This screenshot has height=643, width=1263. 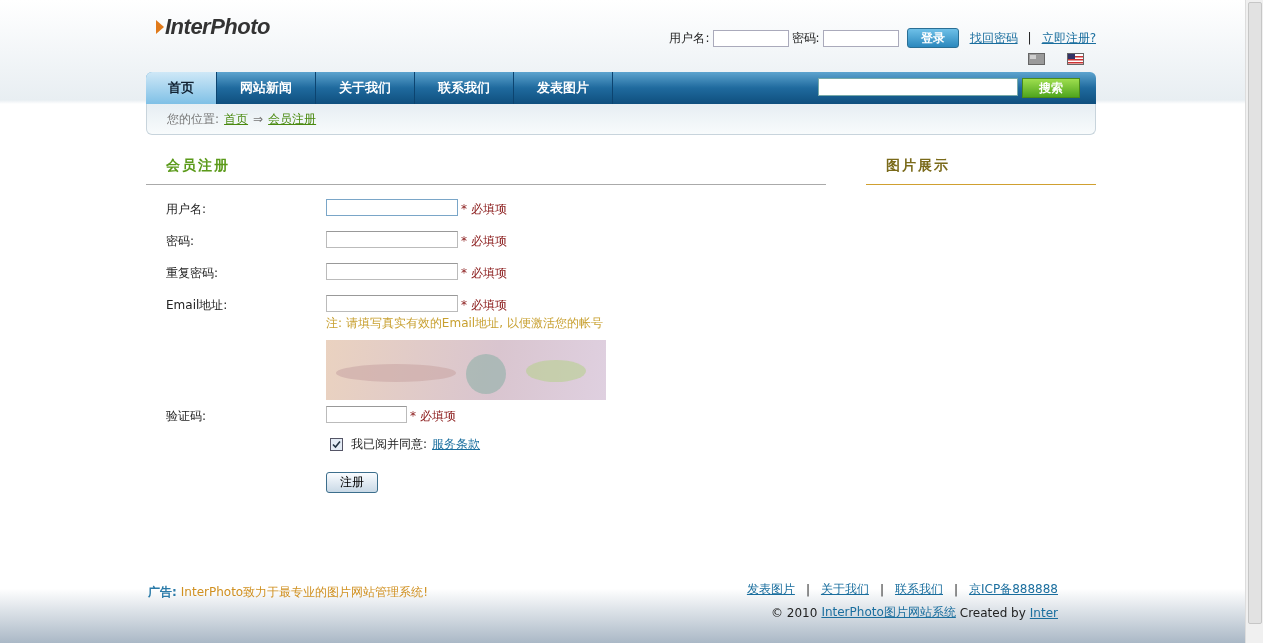 I want to click on password-input, so click(x=860, y=38).